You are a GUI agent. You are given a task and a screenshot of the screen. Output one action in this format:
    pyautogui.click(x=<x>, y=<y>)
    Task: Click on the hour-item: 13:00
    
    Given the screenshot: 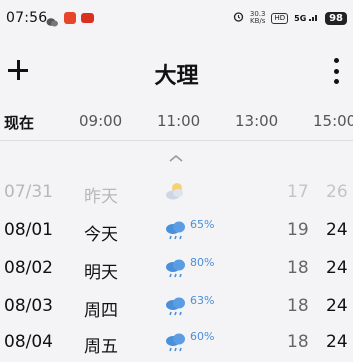 What is the action you would take?
    pyautogui.click(x=256, y=121)
    